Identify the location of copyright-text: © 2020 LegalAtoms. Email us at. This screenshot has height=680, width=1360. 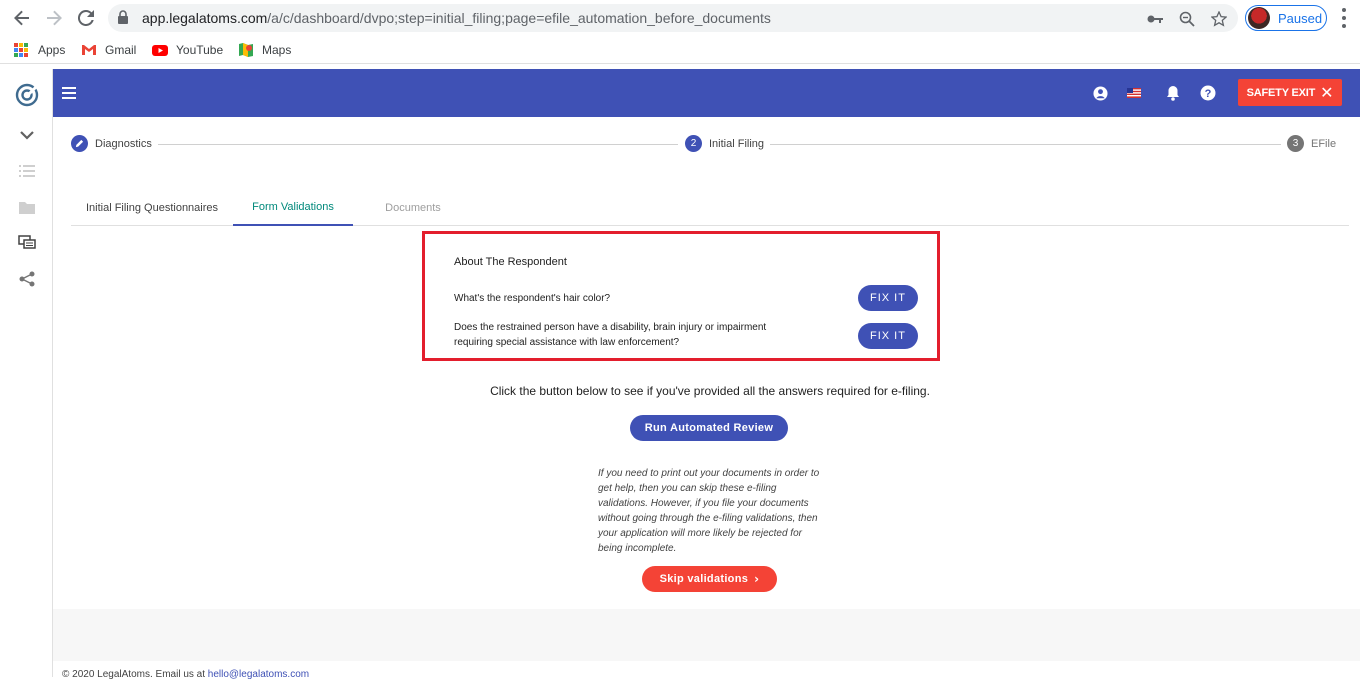
(133, 674).